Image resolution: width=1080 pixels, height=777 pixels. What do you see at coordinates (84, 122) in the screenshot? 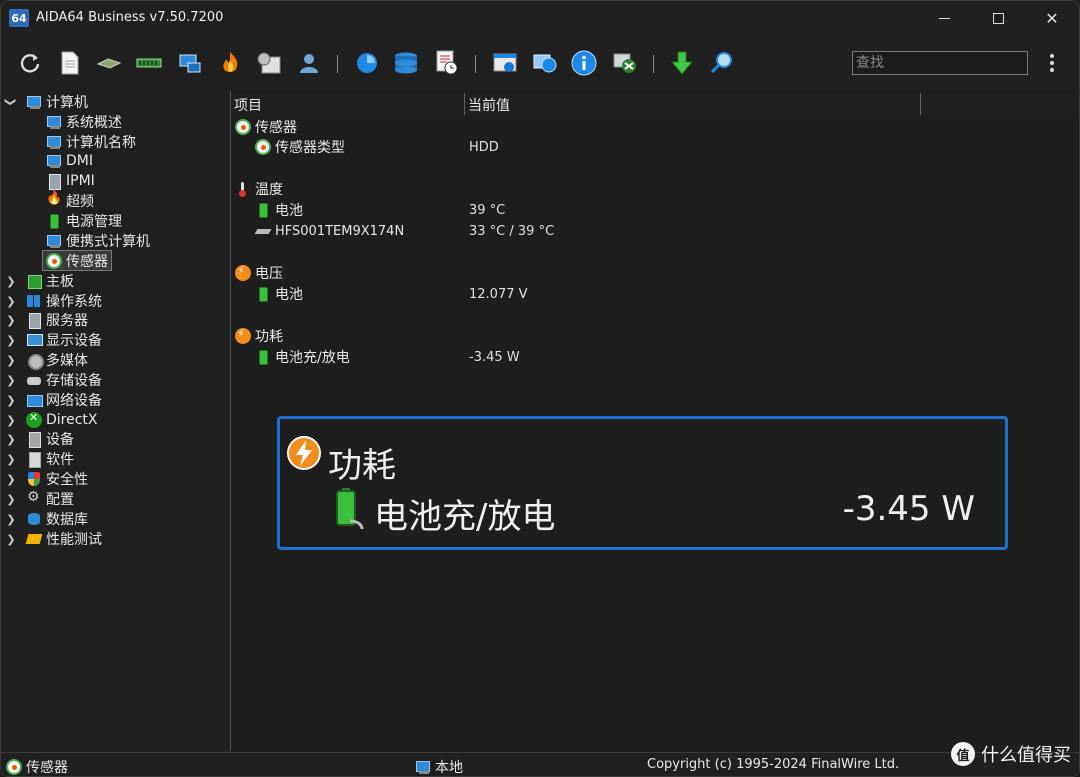
I see `tree-item-system-summary: 系统概述` at bounding box center [84, 122].